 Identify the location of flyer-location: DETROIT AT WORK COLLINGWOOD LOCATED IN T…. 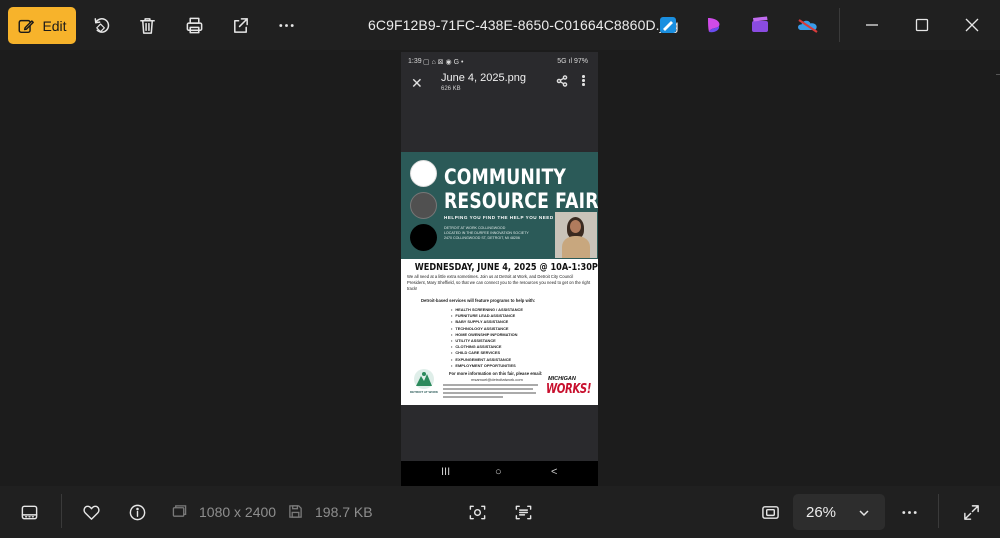
(486, 233).